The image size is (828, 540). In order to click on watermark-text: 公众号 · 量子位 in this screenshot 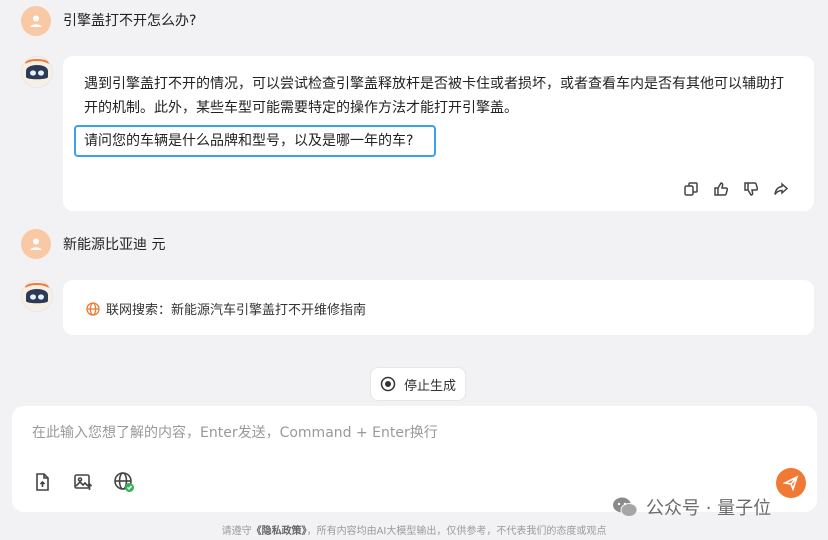, I will do `click(709, 508)`.